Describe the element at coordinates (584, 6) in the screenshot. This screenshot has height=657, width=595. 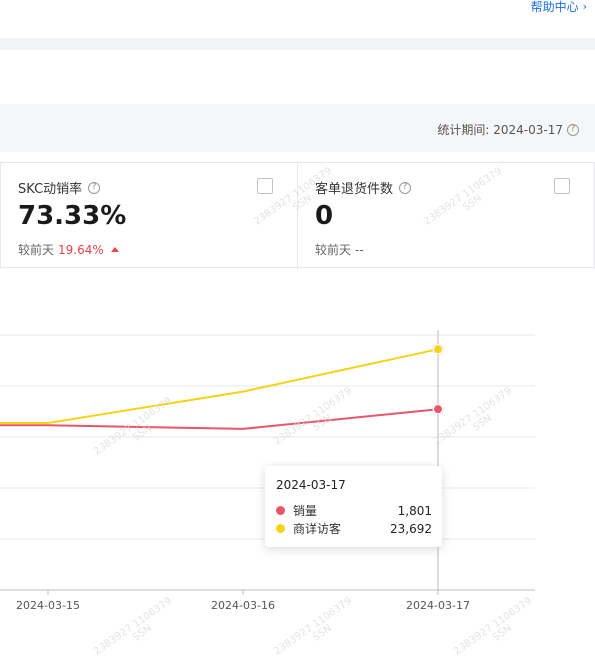
I see `chevron-right-icon: ›` at that location.